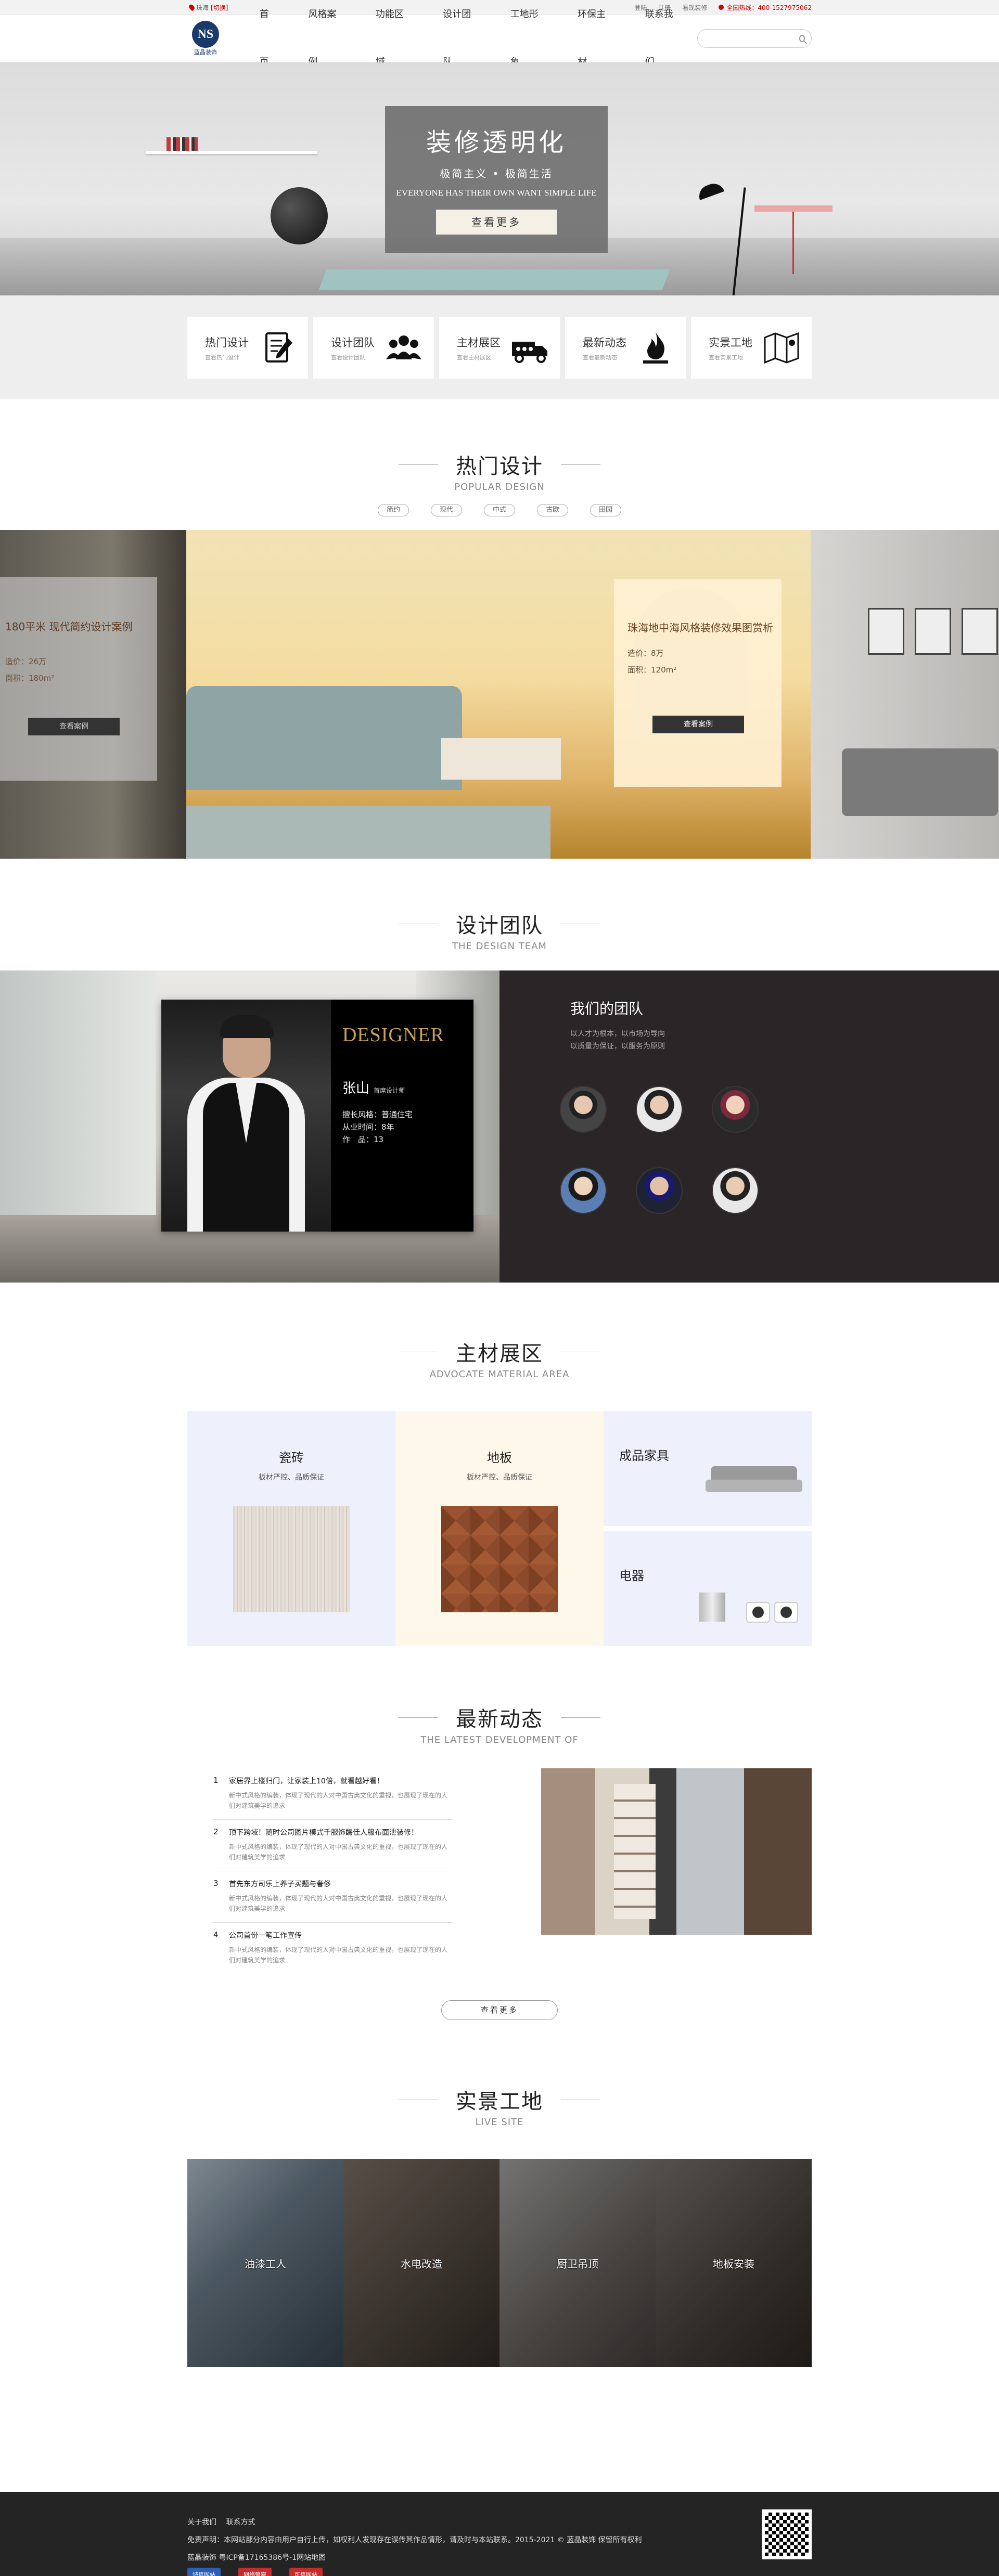  Describe the element at coordinates (306, 2572) in the screenshot. I see `credible-badge: 可信网站` at that location.